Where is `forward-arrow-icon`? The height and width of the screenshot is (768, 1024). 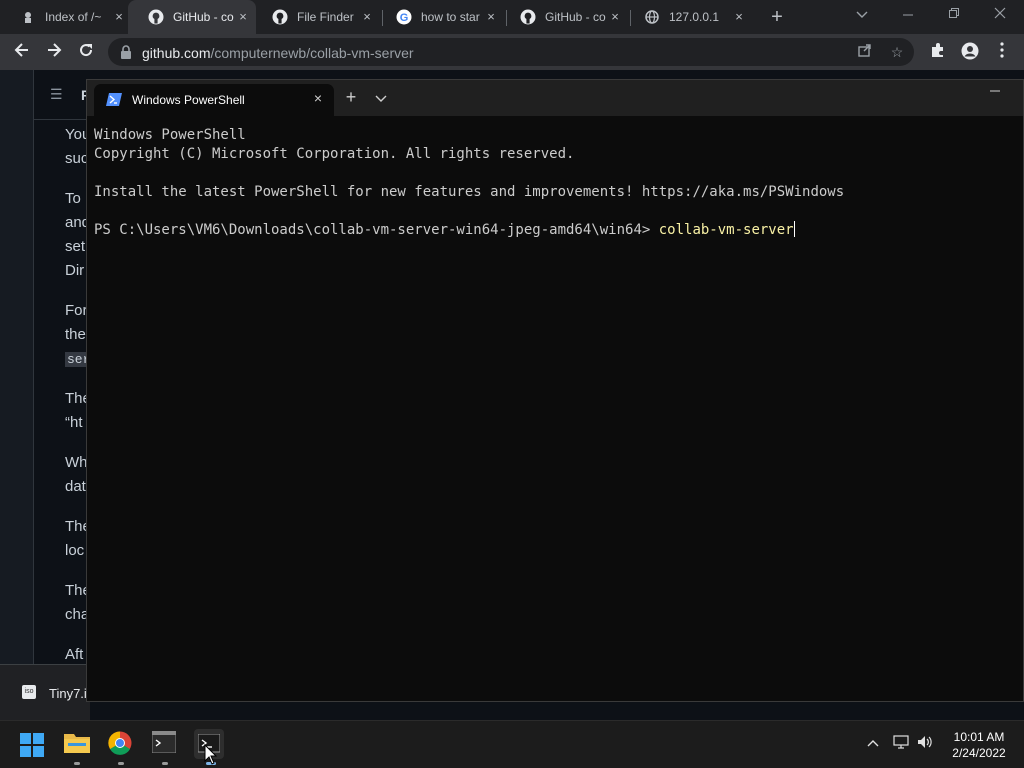
forward-arrow-icon is located at coordinates (54, 52).